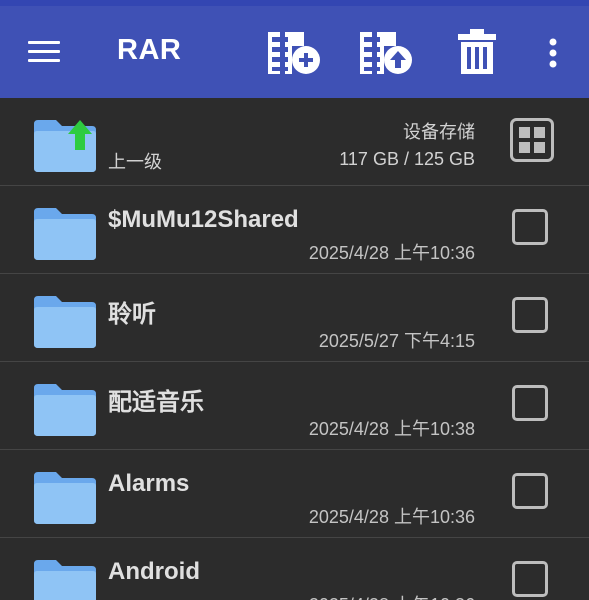  Describe the element at coordinates (203, 219) in the screenshot. I see `file-name: $MuMu12Shared` at that location.